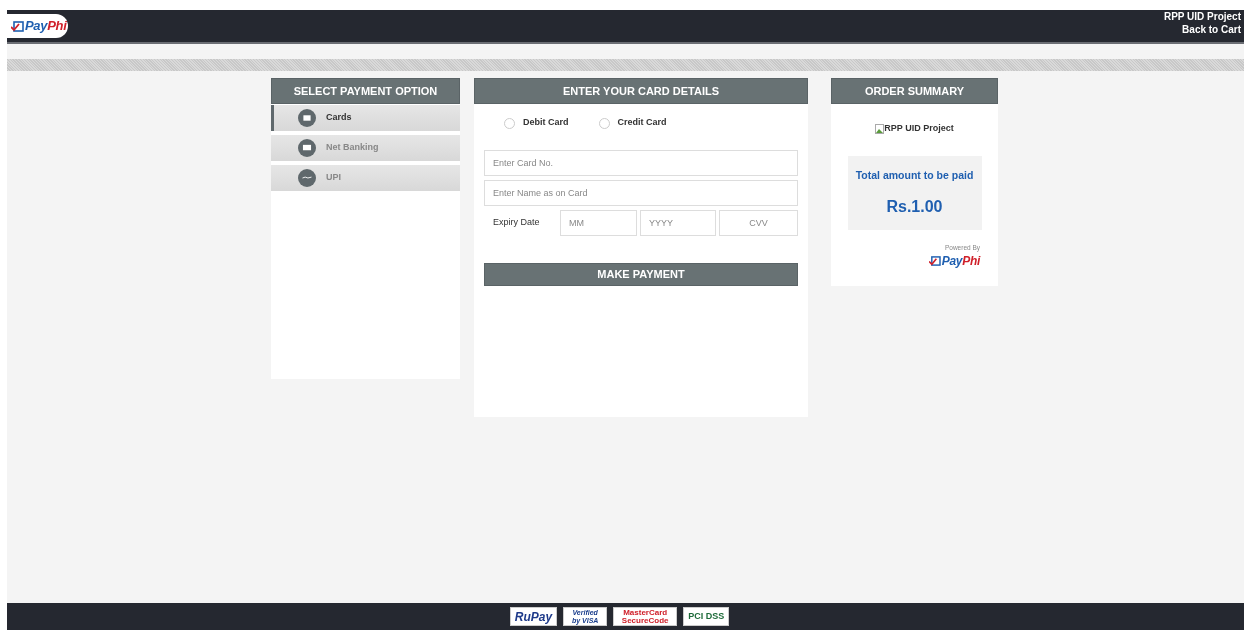 The width and height of the screenshot is (1244, 630). I want to click on card-icon, so click(307, 118).